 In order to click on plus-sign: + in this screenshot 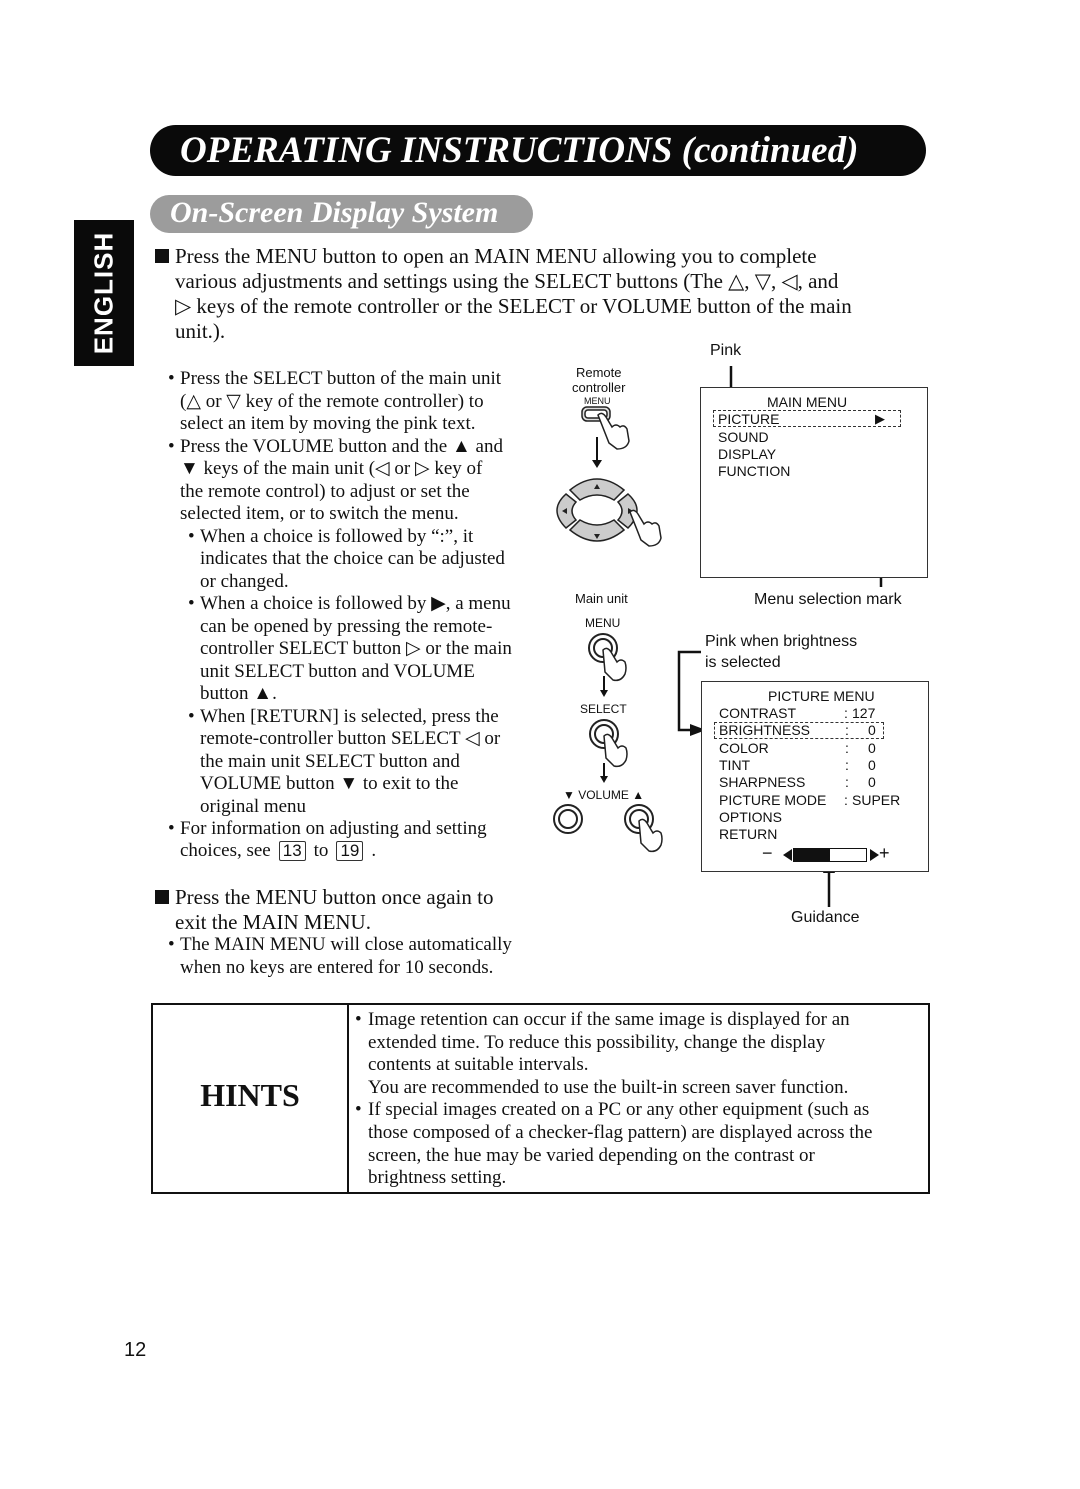, I will do `click(884, 853)`.